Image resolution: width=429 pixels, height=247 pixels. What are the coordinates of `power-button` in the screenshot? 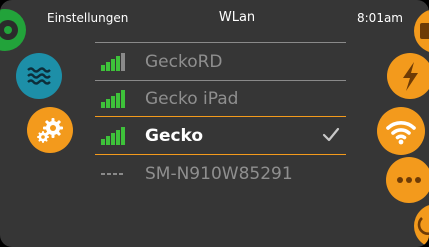 It's located at (421, 225).